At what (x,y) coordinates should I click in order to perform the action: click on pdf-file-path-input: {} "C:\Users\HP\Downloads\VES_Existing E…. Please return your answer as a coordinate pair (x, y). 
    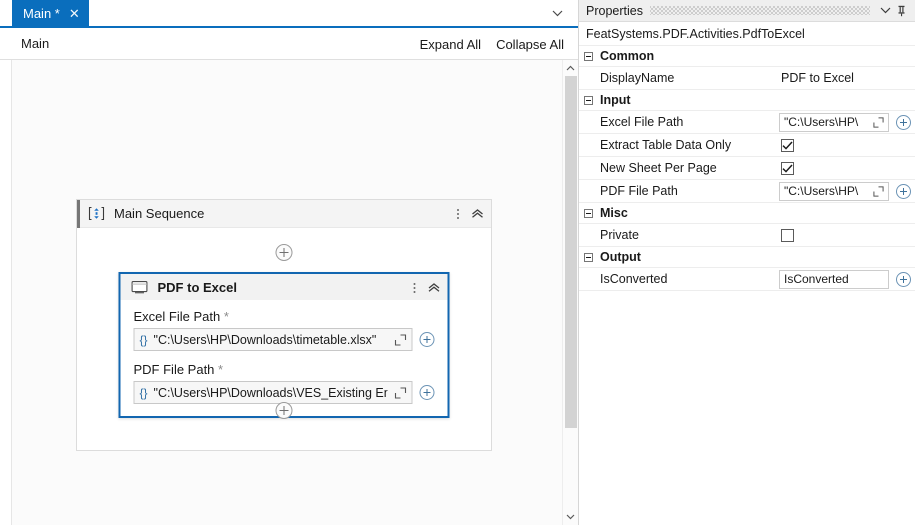
    Looking at the image, I should click on (273, 392).